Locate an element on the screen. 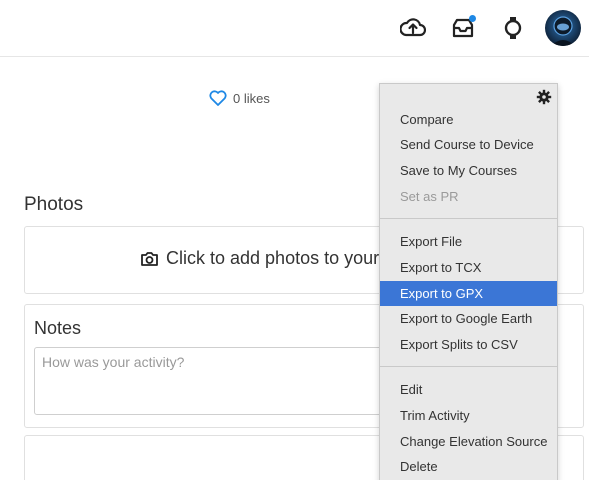 The width and height of the screenshot is (589, 480). avatar is located at coordinates (563, 28).